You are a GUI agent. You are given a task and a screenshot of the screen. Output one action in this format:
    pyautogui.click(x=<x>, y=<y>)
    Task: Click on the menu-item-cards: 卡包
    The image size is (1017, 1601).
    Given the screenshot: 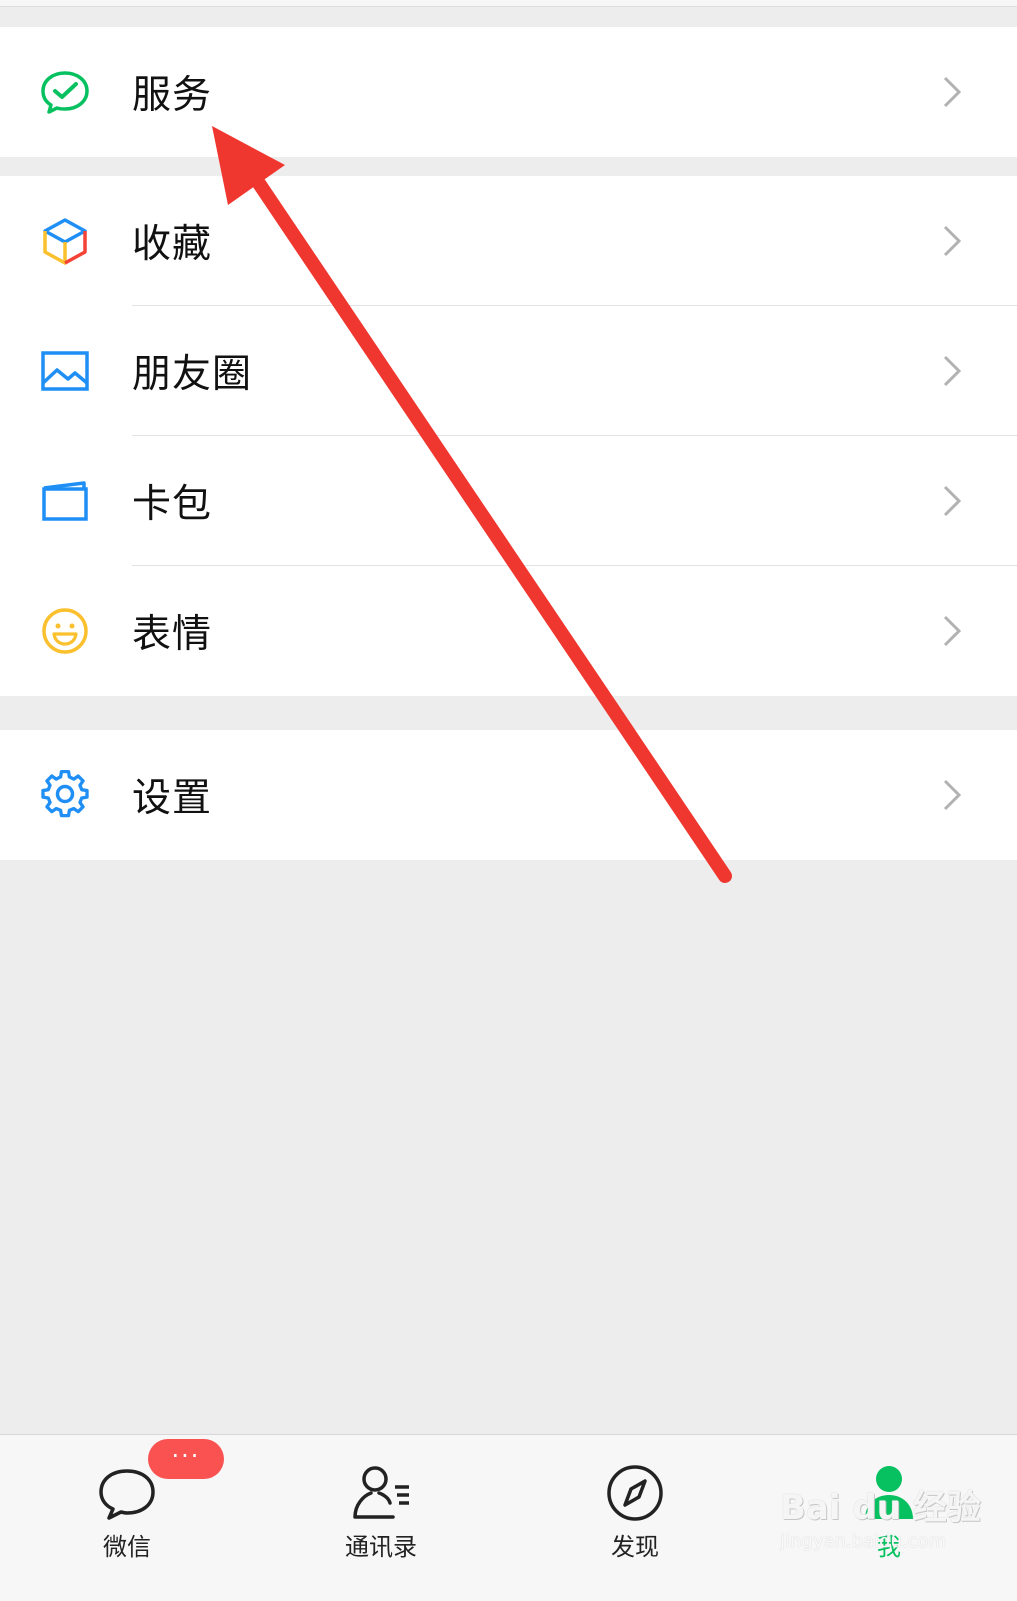 What is the action you would take?
    pyautogui.click(x=508, y=501)
    